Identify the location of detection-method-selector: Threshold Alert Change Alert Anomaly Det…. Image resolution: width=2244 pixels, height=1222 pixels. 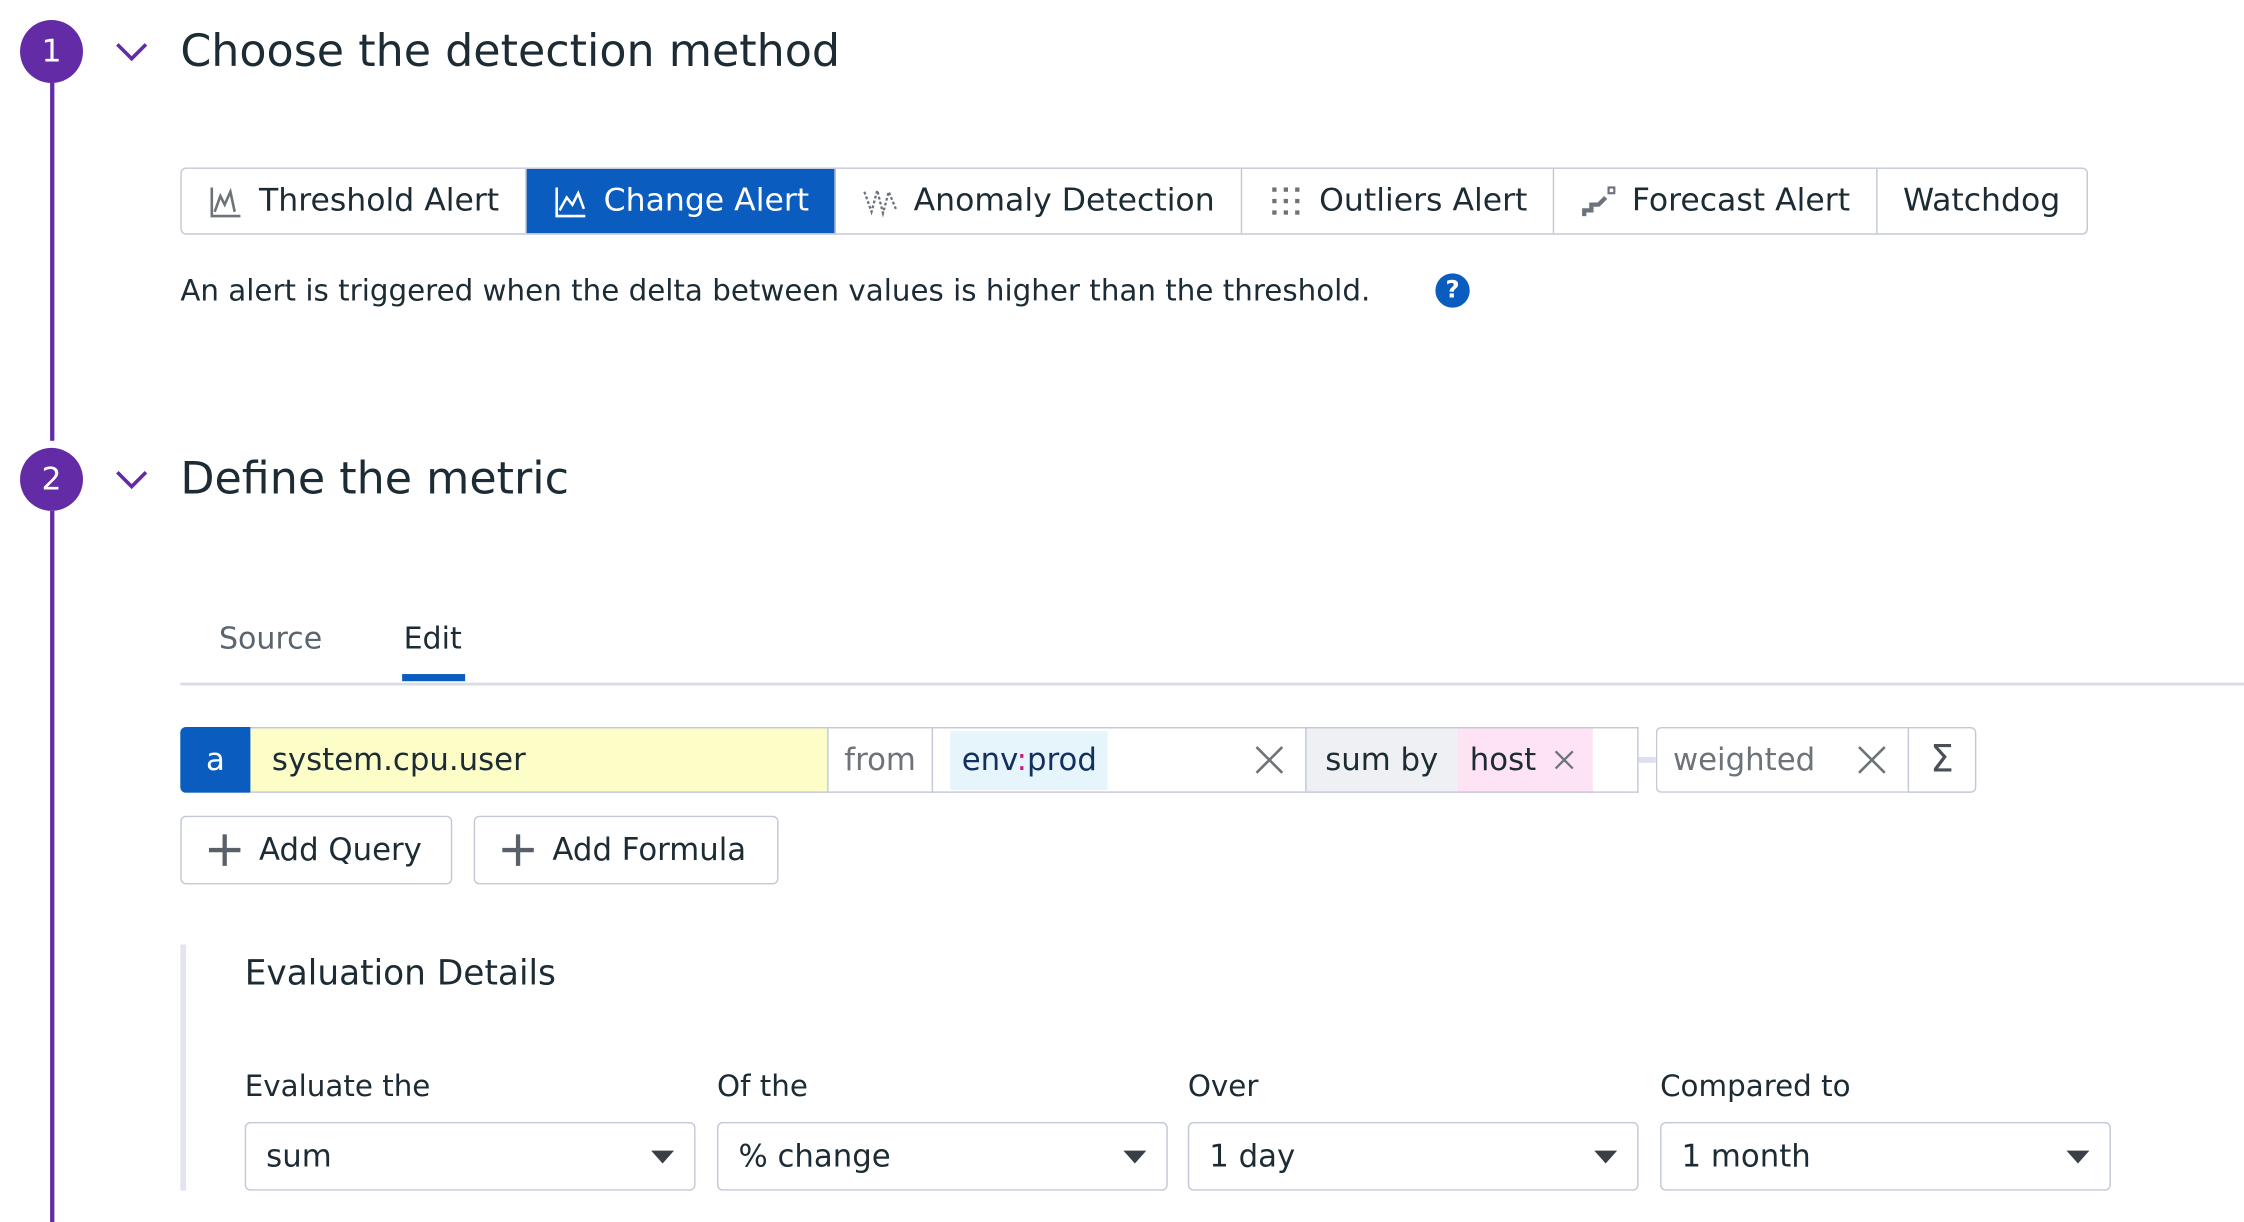
(1134, 201).